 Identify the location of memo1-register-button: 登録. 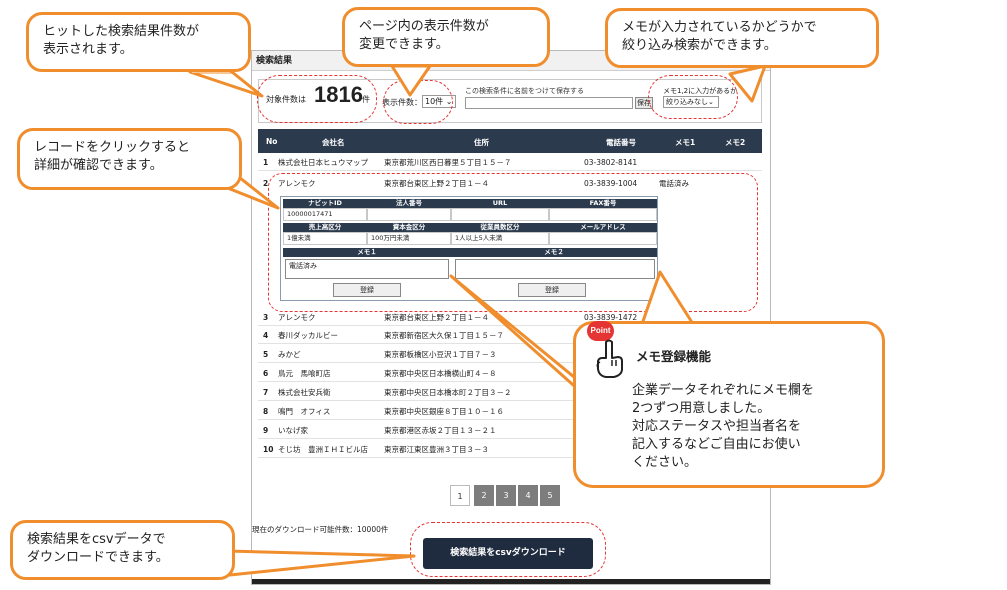
(367, 290).